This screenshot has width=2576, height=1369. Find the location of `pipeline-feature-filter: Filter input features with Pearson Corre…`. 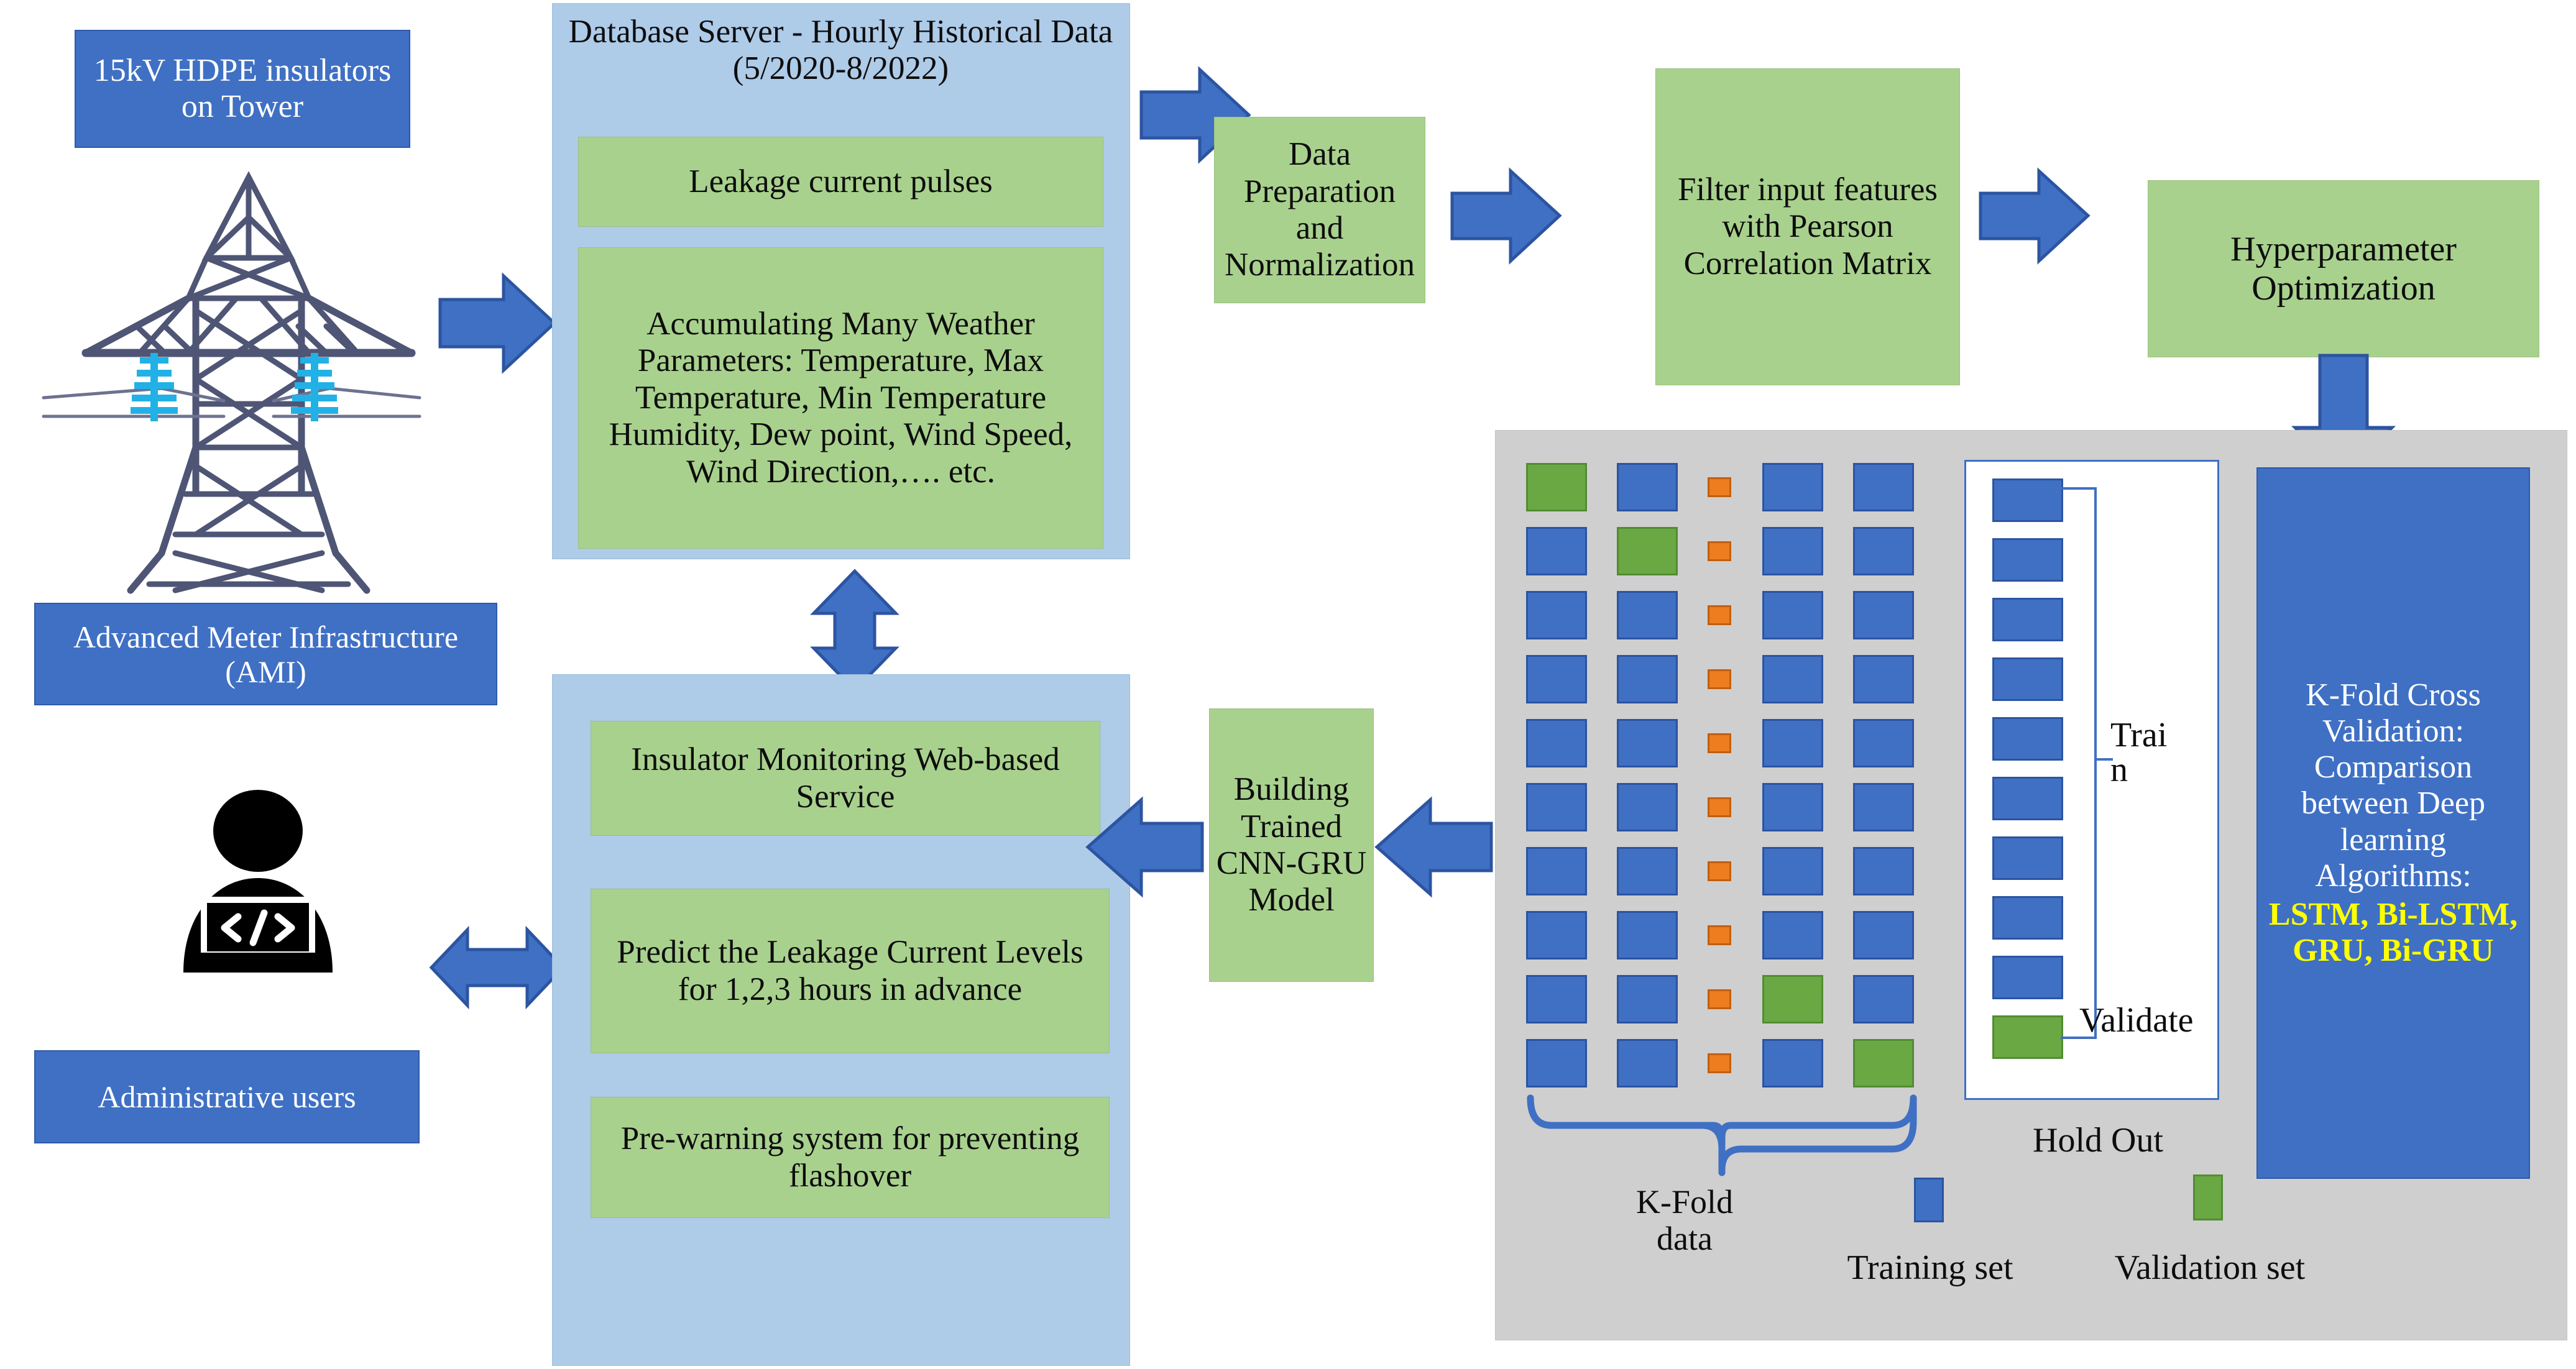

pipeline-feature-filter: Filter input features with Pearson Corre… is located at coordinates (1807, 226).